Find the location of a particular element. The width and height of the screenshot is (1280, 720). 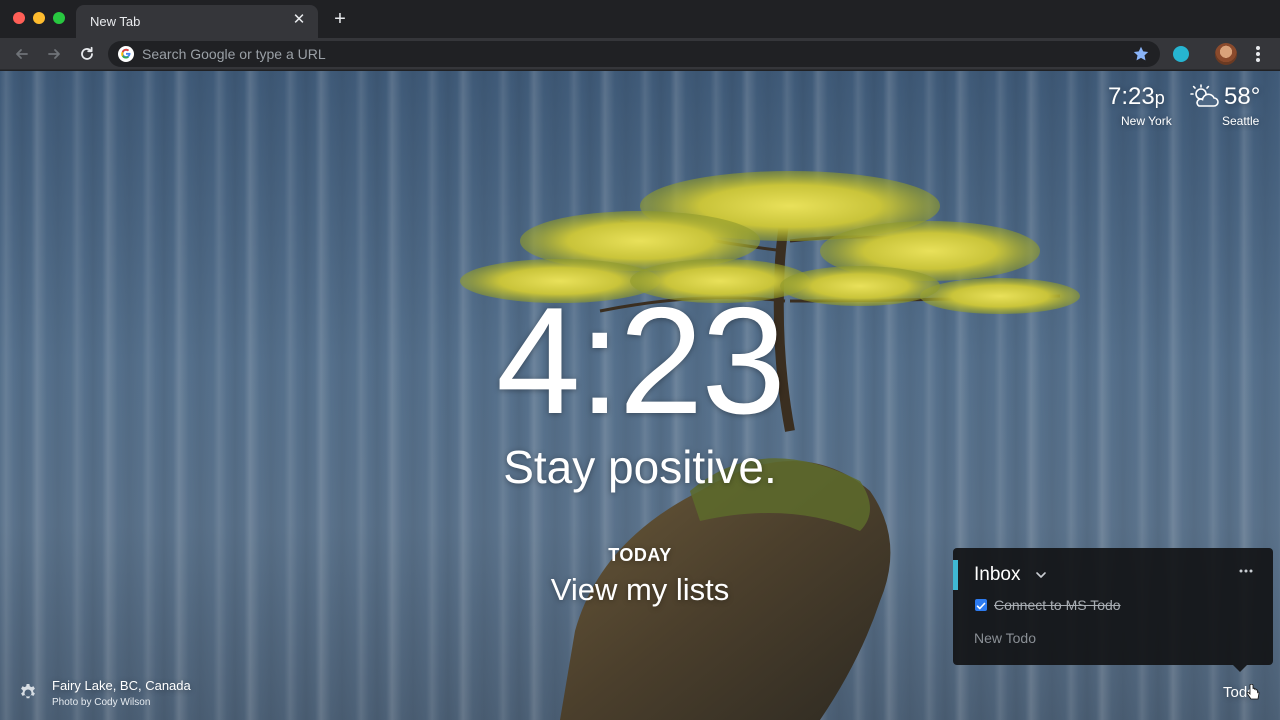

todo-list-title: Inbox is located at coordinates (997, 575).